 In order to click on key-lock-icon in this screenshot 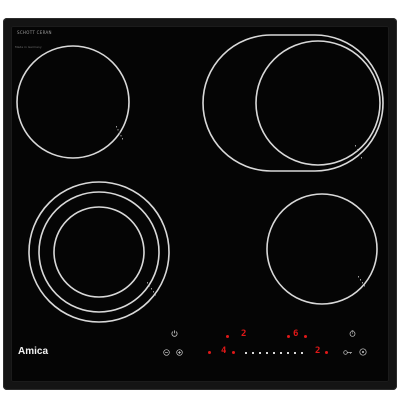, I will do `click(348, 352)`.